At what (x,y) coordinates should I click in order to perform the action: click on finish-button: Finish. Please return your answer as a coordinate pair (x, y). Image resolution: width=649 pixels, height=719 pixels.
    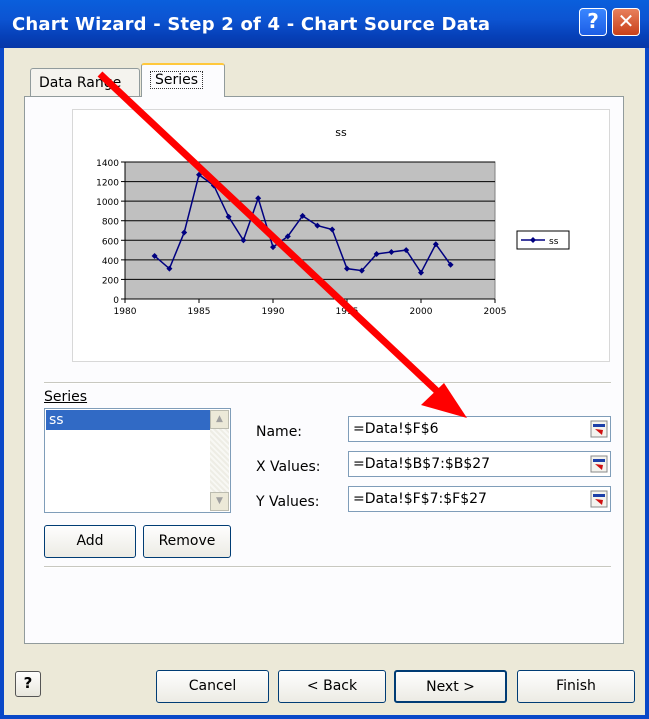
    Looking at the image, I should click on (576, 686).